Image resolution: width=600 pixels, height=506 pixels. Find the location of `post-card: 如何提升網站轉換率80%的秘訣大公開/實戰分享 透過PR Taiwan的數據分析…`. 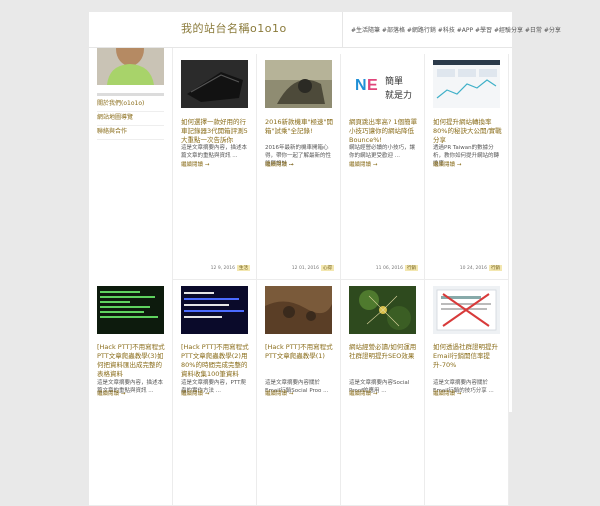

post-card: 如何提升網站轉換率80%的秘訣大公開/實戰分享 透過PR Taiwan的數據分析… is located at coordinates (467, 167).